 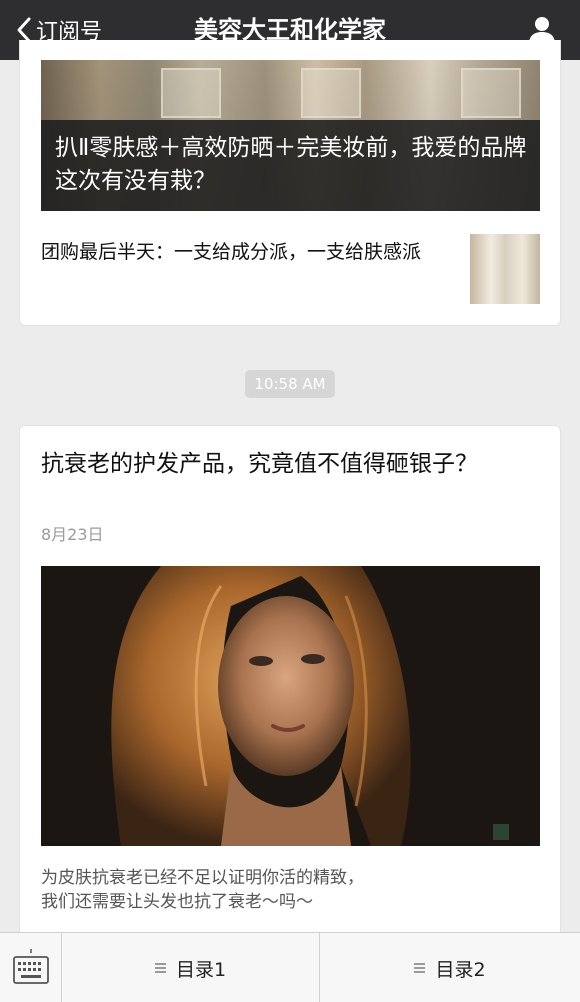 I want to click on menu-button-2: 目录2, so click(x=450, y=967).